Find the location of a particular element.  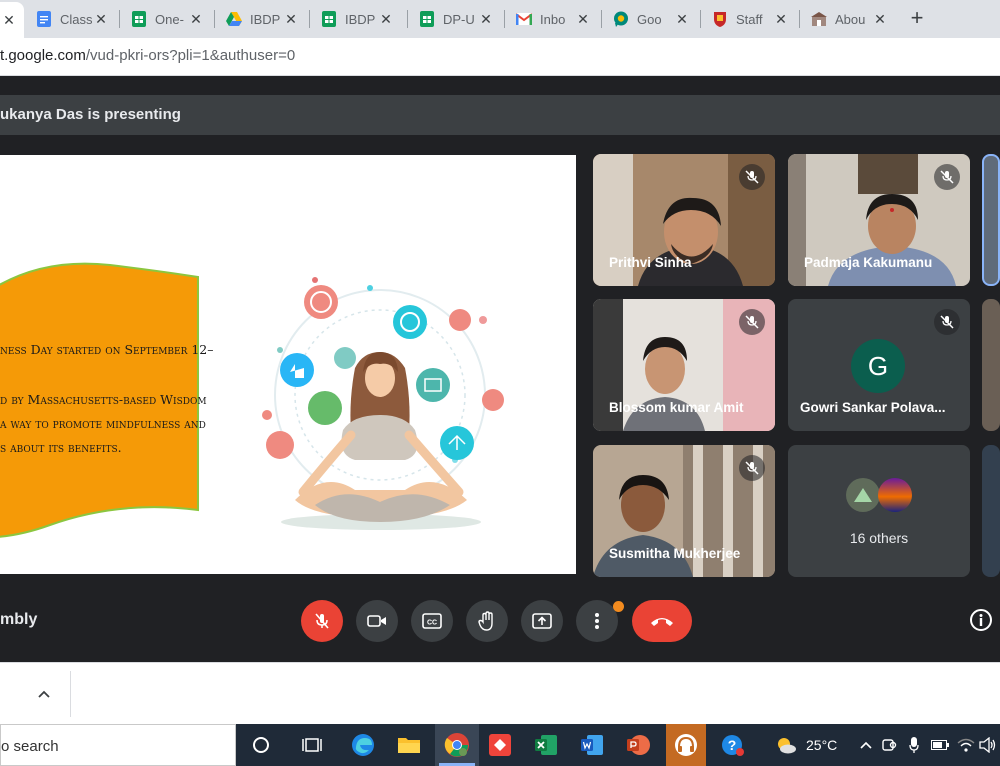

end-call-icon is located at coordinates (662, 622).